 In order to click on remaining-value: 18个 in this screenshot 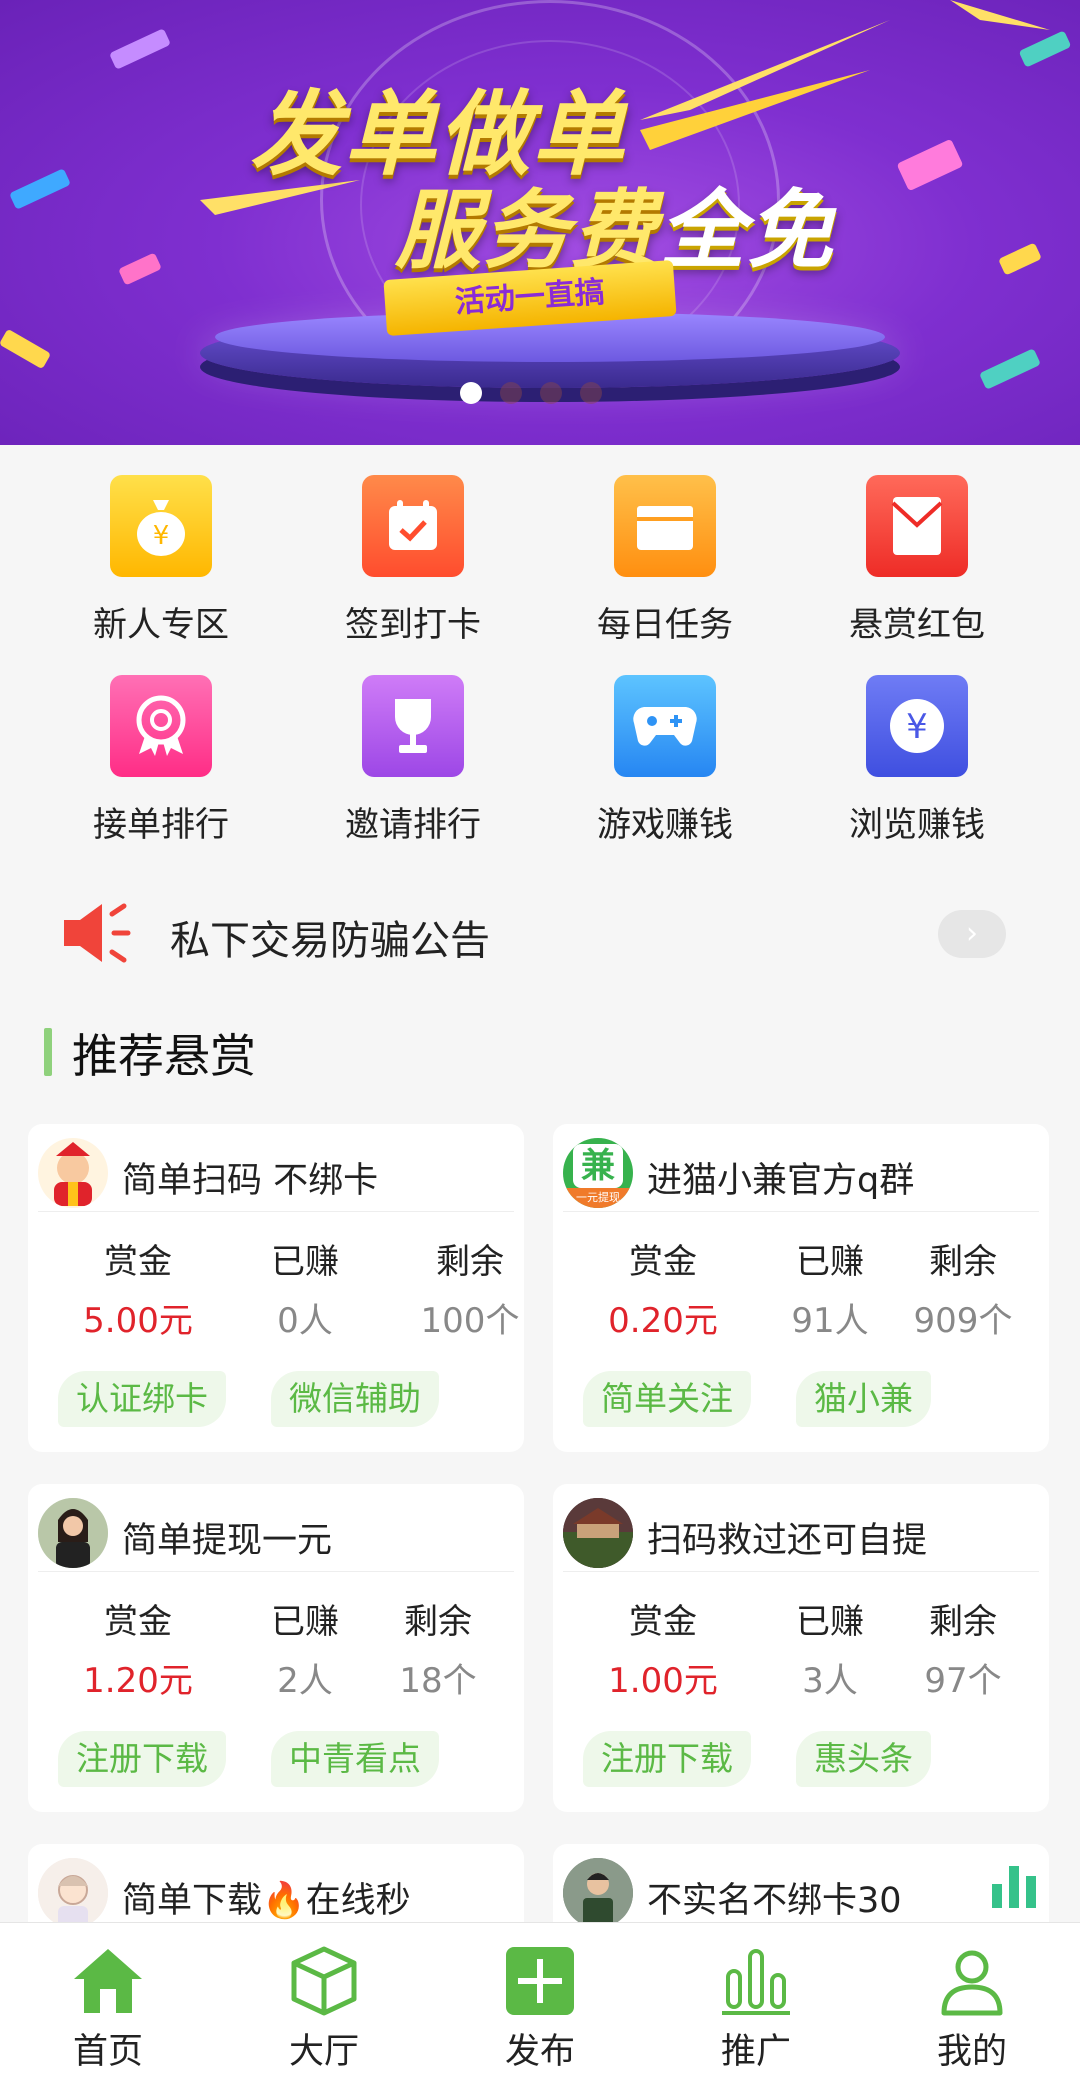, I will do `click(438, 1681)`.